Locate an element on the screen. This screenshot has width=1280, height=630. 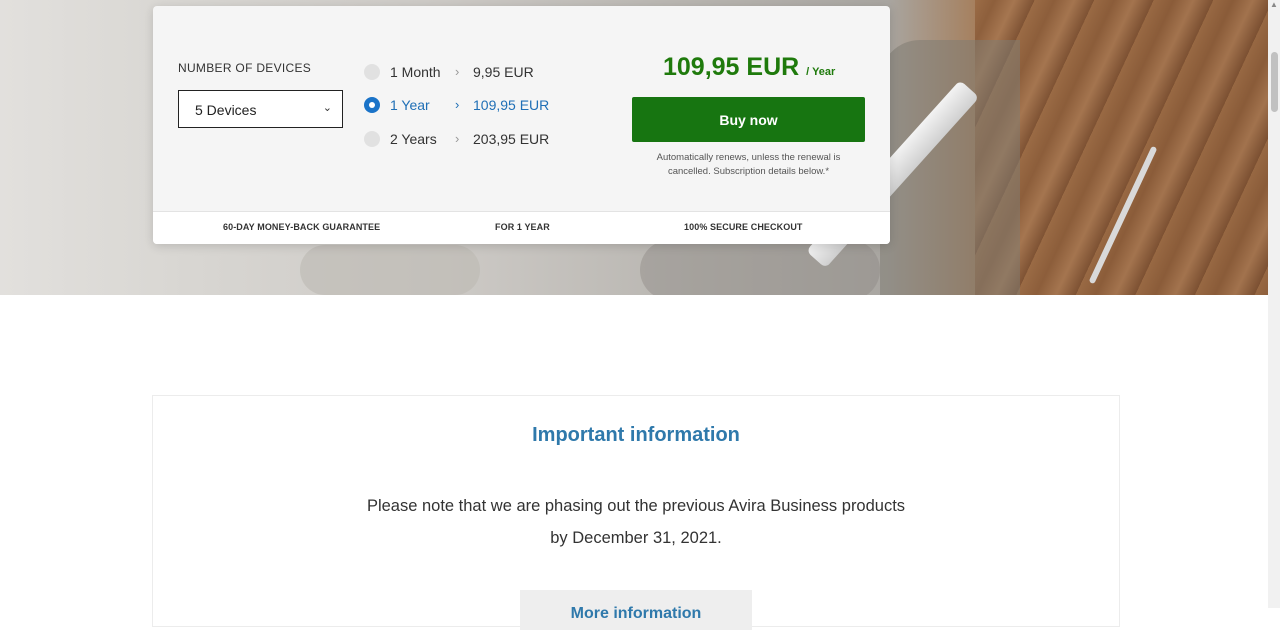
devices-select: 5 Devices ⌄ is located at coordinates (260, 109).